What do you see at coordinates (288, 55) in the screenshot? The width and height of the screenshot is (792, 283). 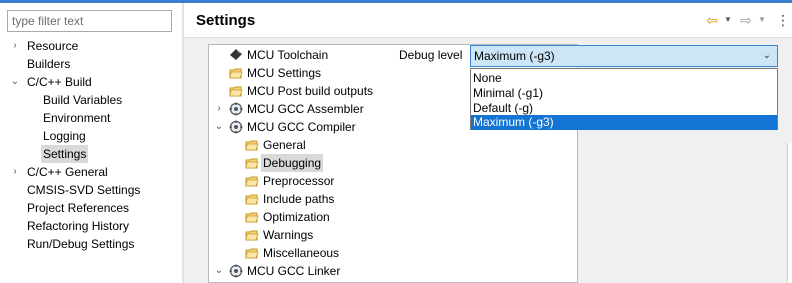 I see `tree-item-label: MCU Toolchain` at bounding box center [288, 55].